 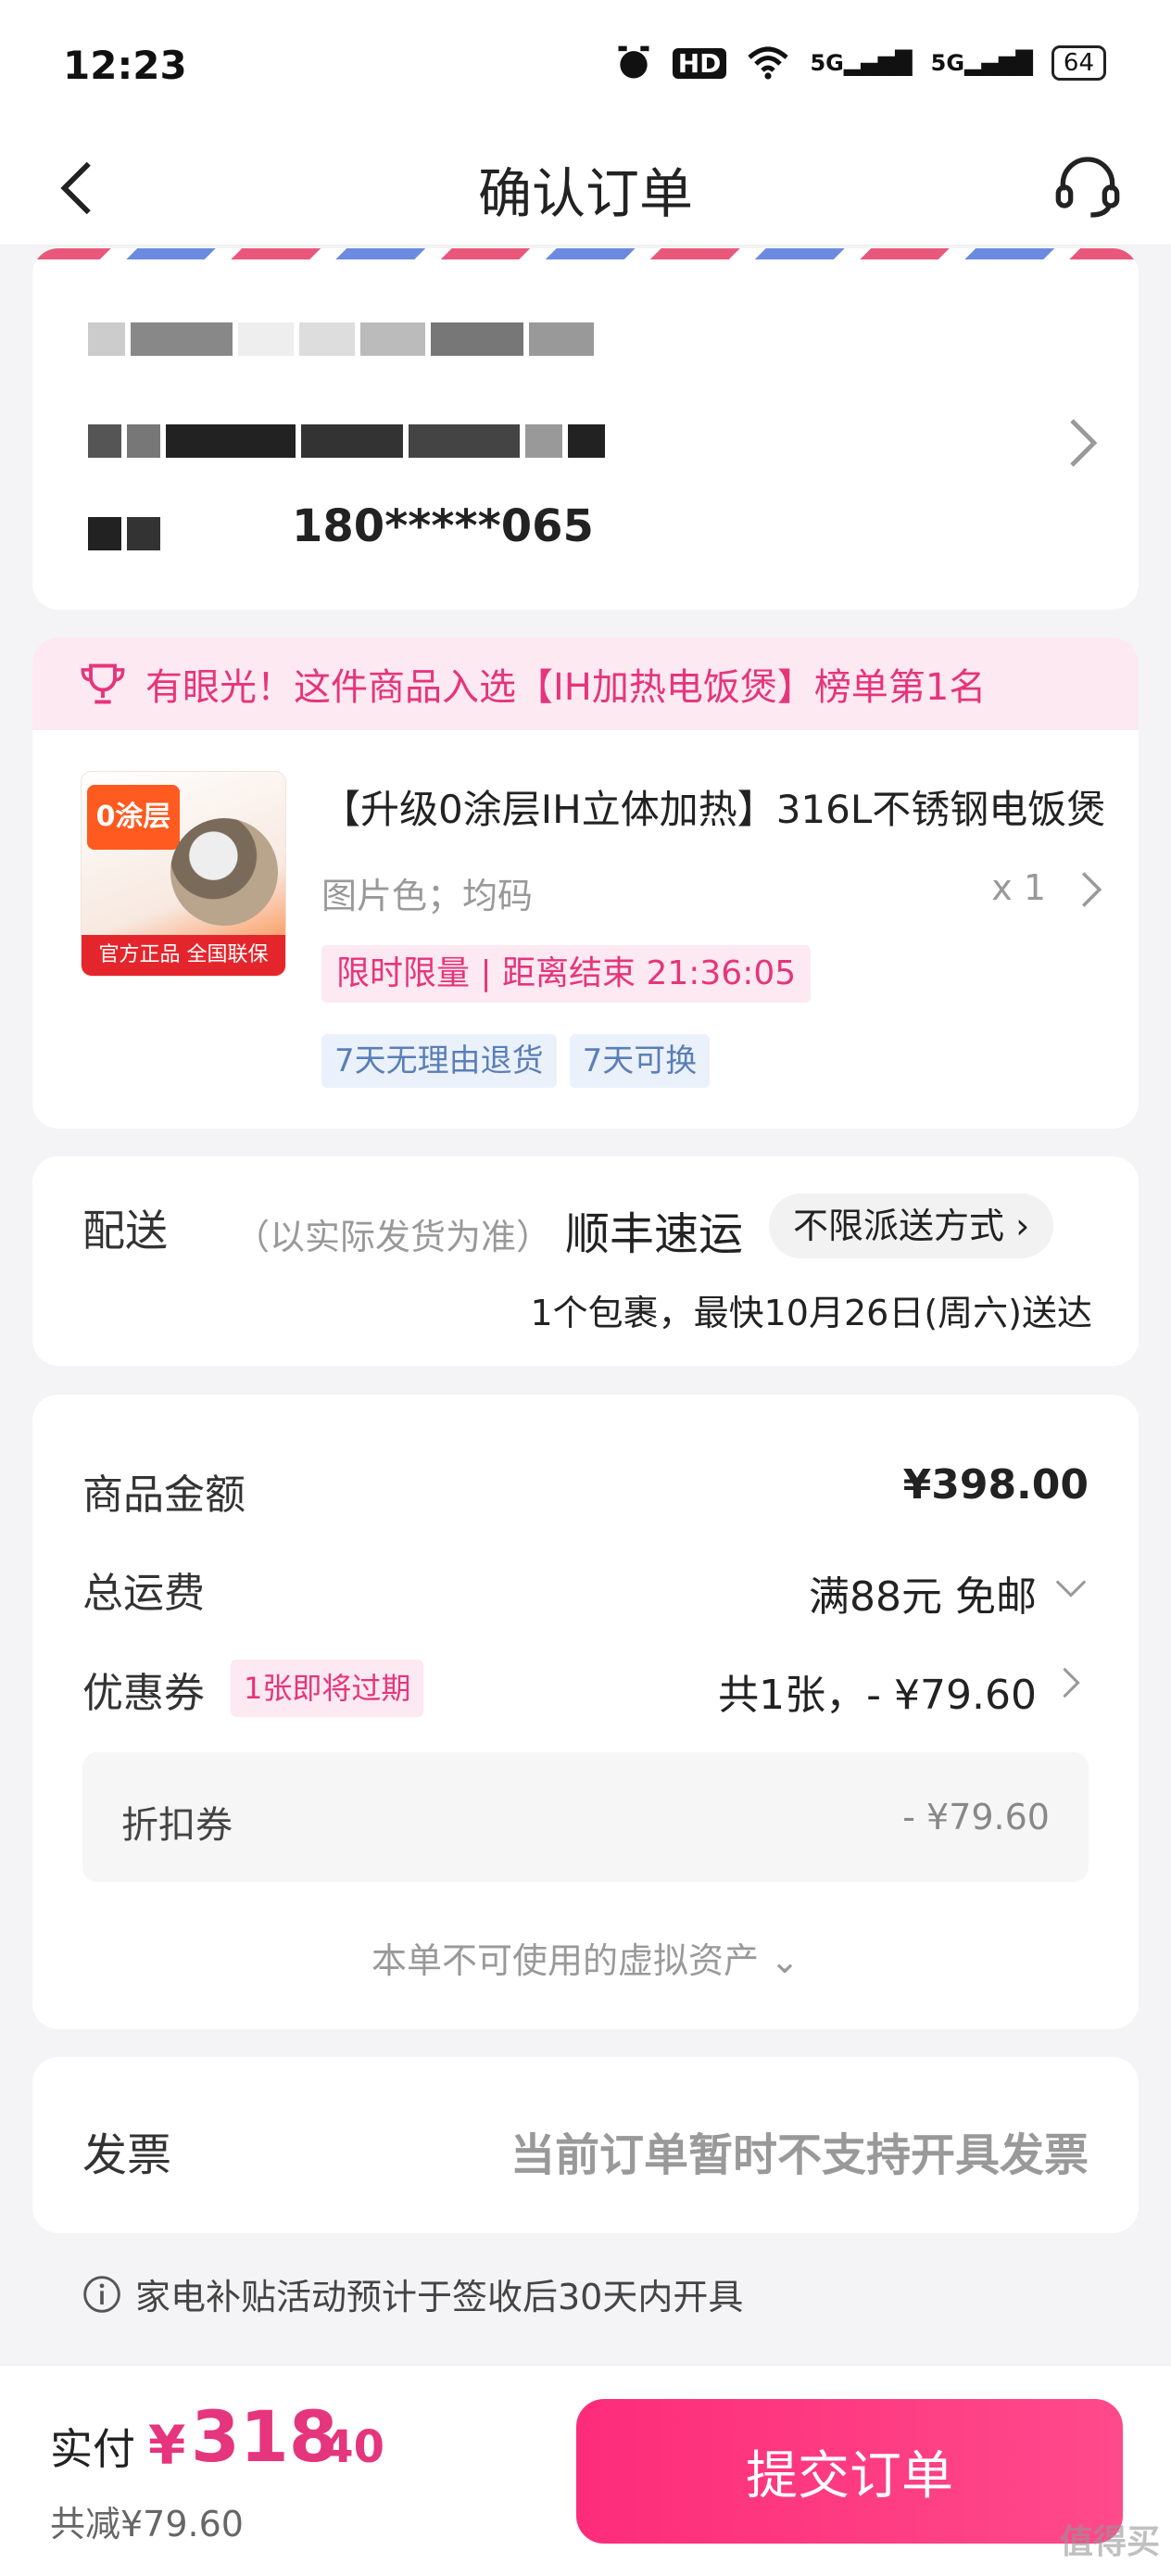 I want to click on pay-label: 实付, so click(x=93, y=2449).